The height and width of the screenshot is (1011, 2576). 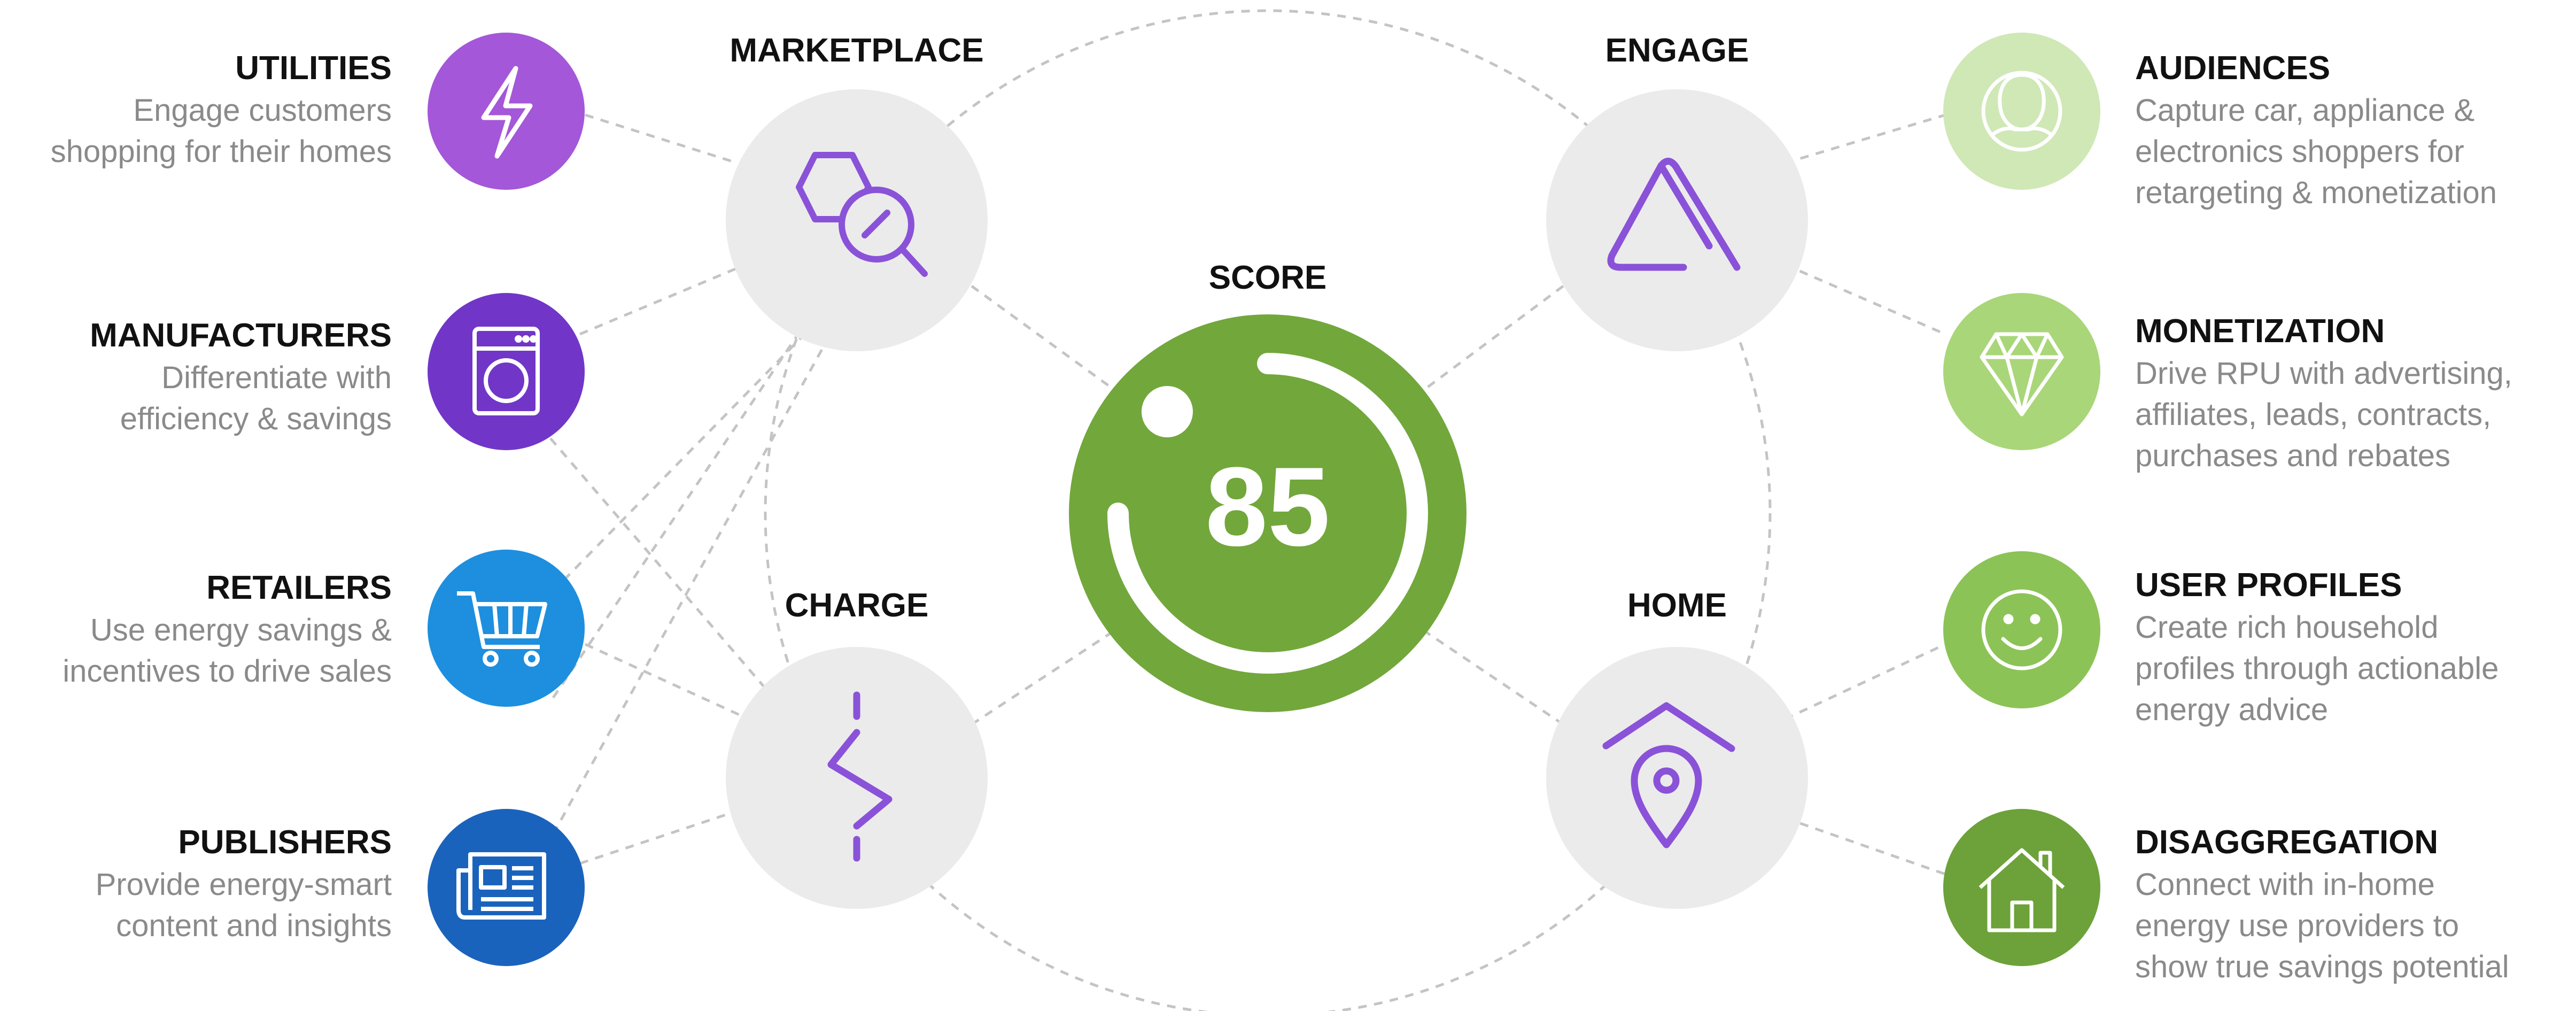 What do you see at coordinates (1677, 605) in the screenshot?
I see `hub-label: HOME` at bounding box center [1677, 605].